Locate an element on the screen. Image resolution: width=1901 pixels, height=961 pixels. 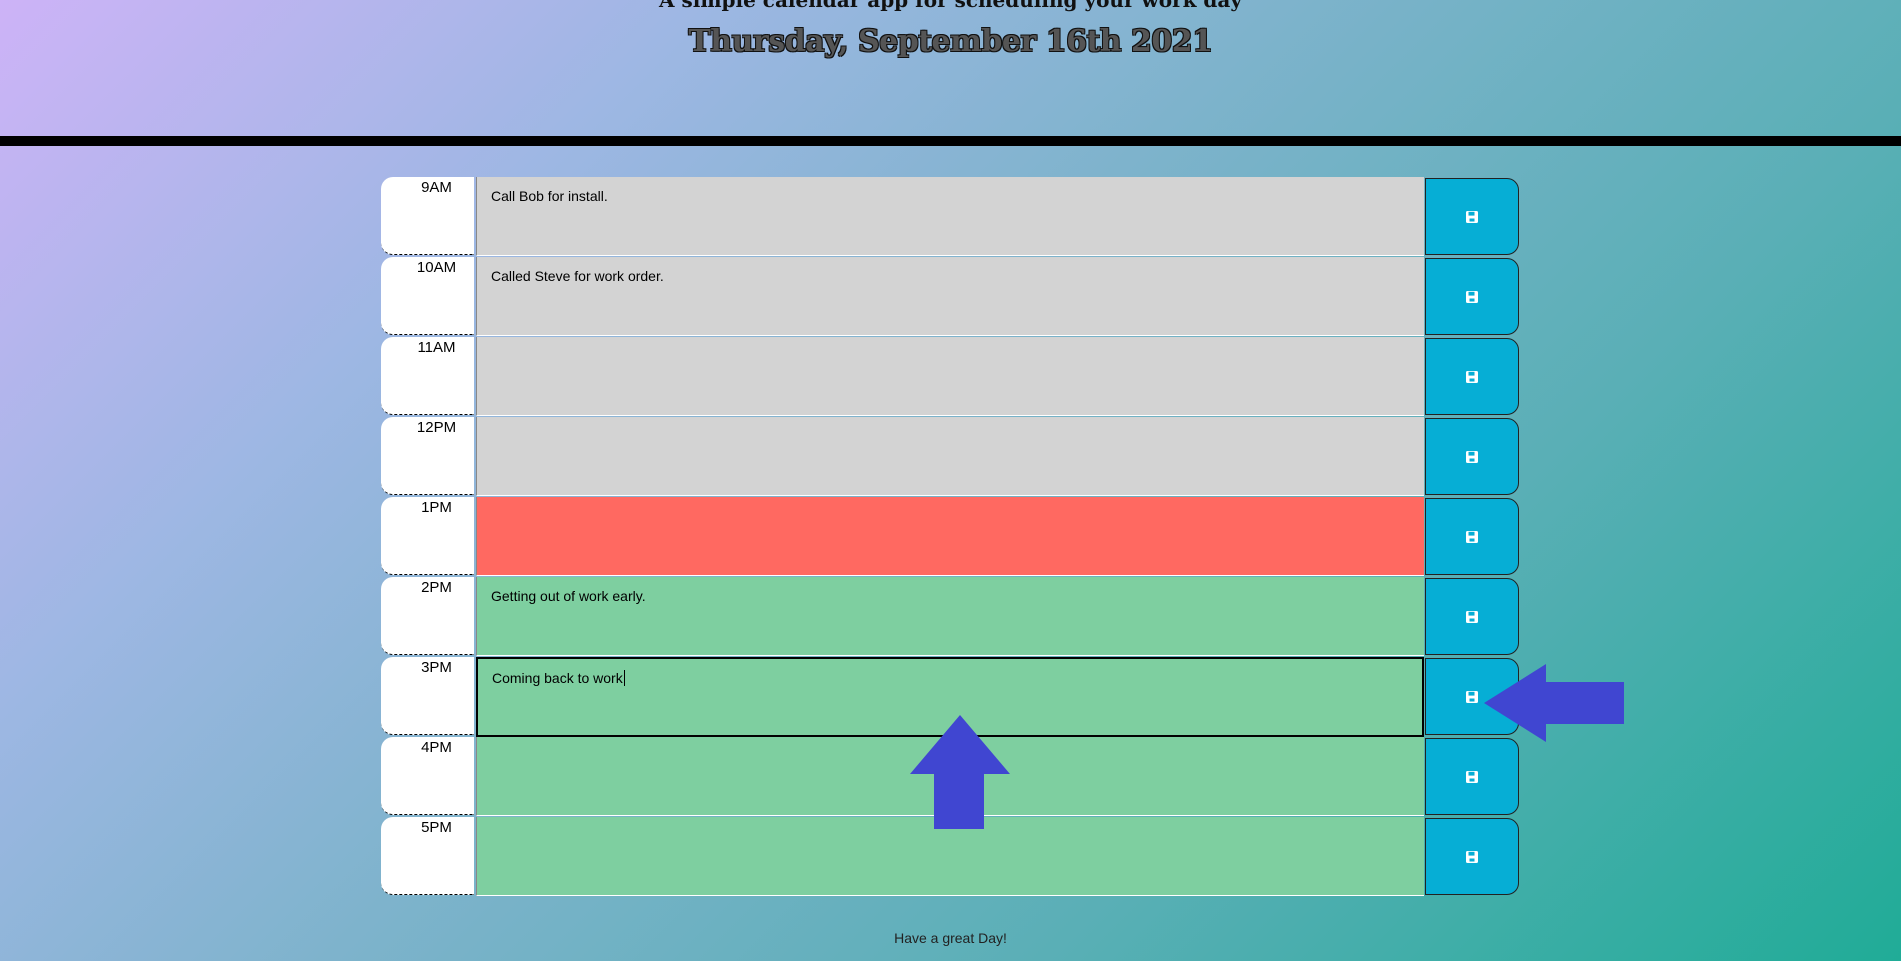
hour-label: 12PM is located at coordinates (427, 456).